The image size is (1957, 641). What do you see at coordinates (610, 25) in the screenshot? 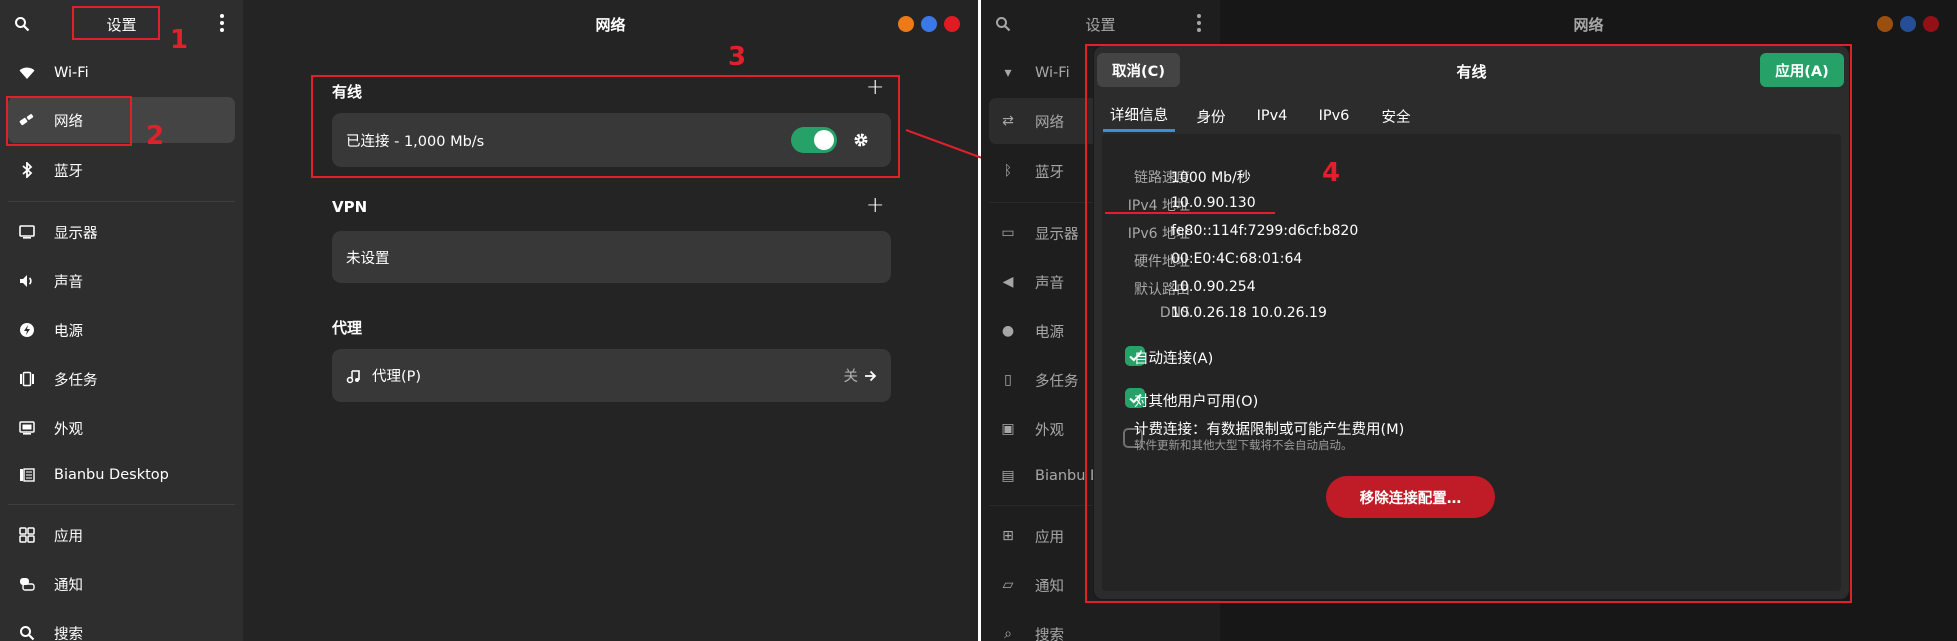
I see `page-title: 网络` at bounding box center [610, 25].